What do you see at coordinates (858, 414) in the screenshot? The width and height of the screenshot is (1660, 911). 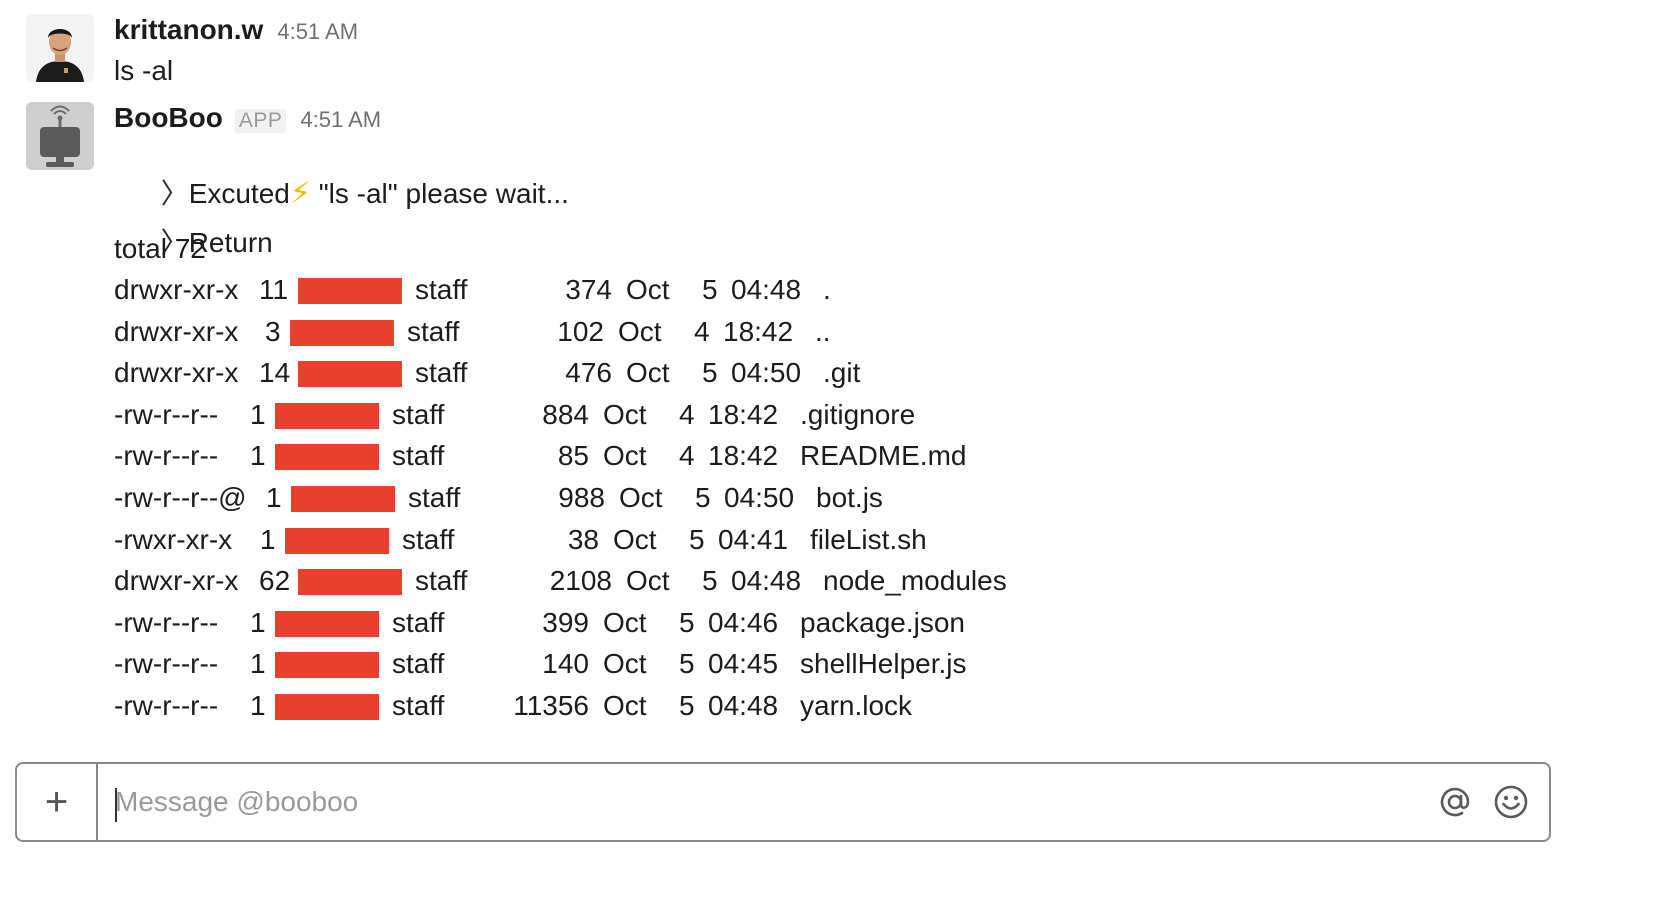 I see `file-name: .gitignore` at bounding box center [858, 414].